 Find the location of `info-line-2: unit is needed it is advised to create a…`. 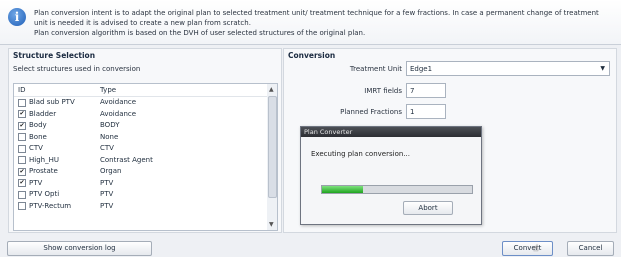

info-line-2: unit is needed it is advised to create a… is located at coordinates (142, 23).